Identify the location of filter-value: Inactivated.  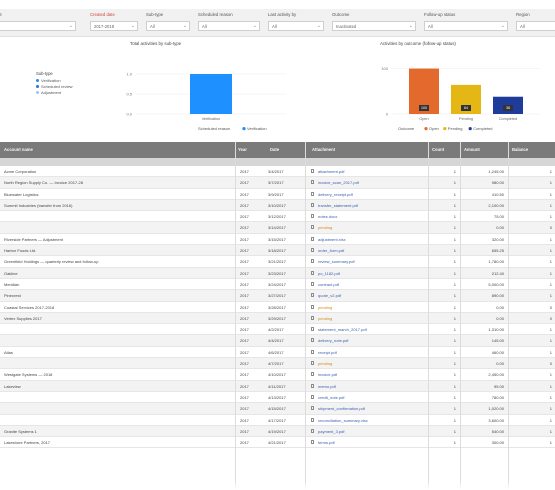
(346, 26).